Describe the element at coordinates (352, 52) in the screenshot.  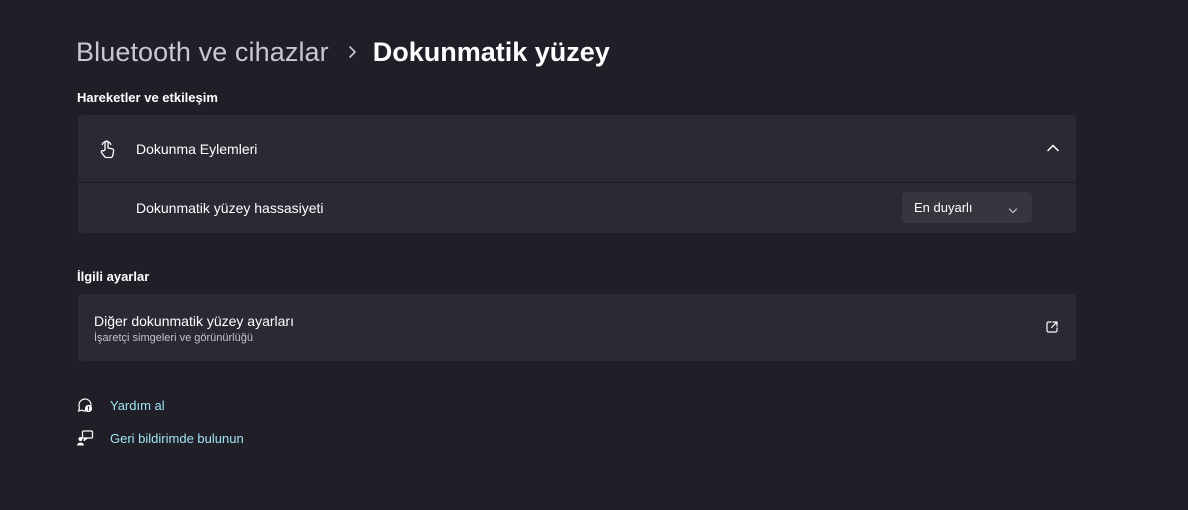
I see `chevron-right-icon` at that location.